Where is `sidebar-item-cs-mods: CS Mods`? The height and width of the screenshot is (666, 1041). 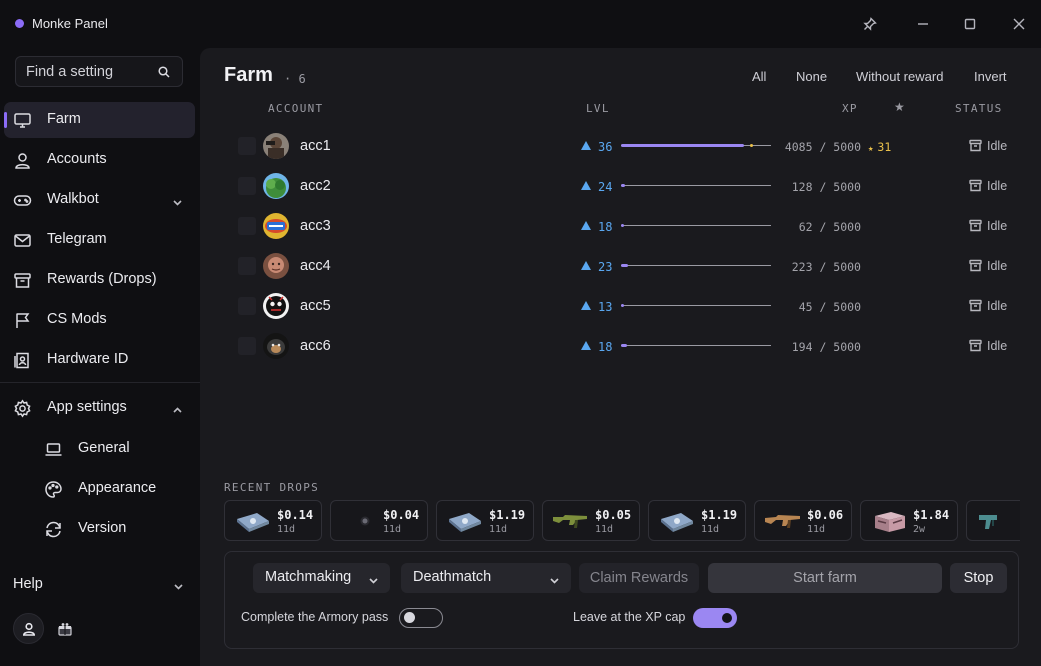
sidebar-item-cs-mods: CS Mods is located at coordinates (99, 320).